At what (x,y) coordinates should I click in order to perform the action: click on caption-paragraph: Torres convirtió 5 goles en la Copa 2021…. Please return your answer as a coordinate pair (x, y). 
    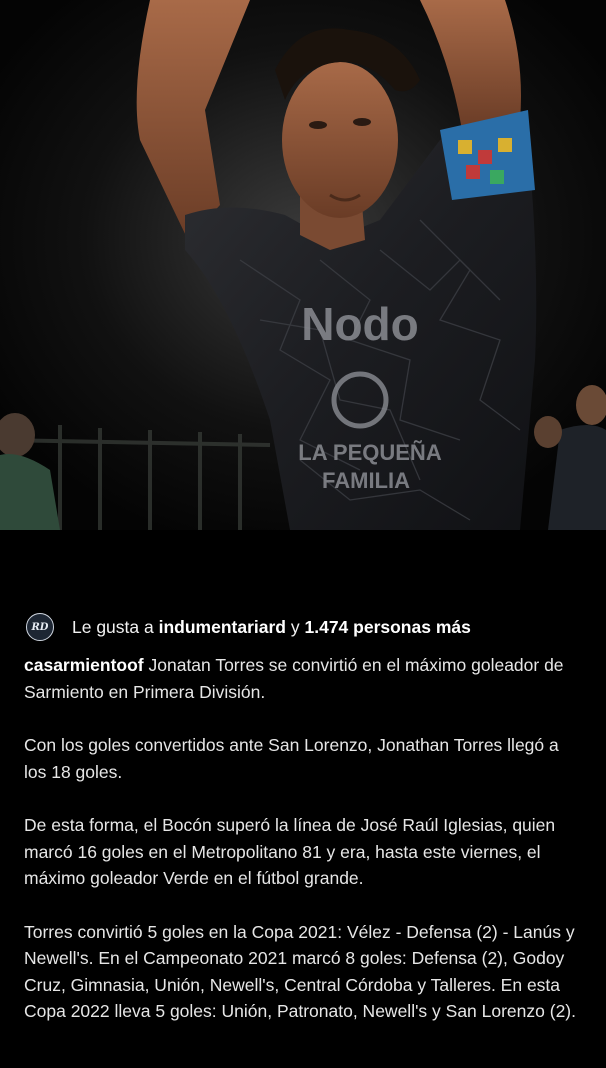
    Looking at the image, I should click on (300, 971).